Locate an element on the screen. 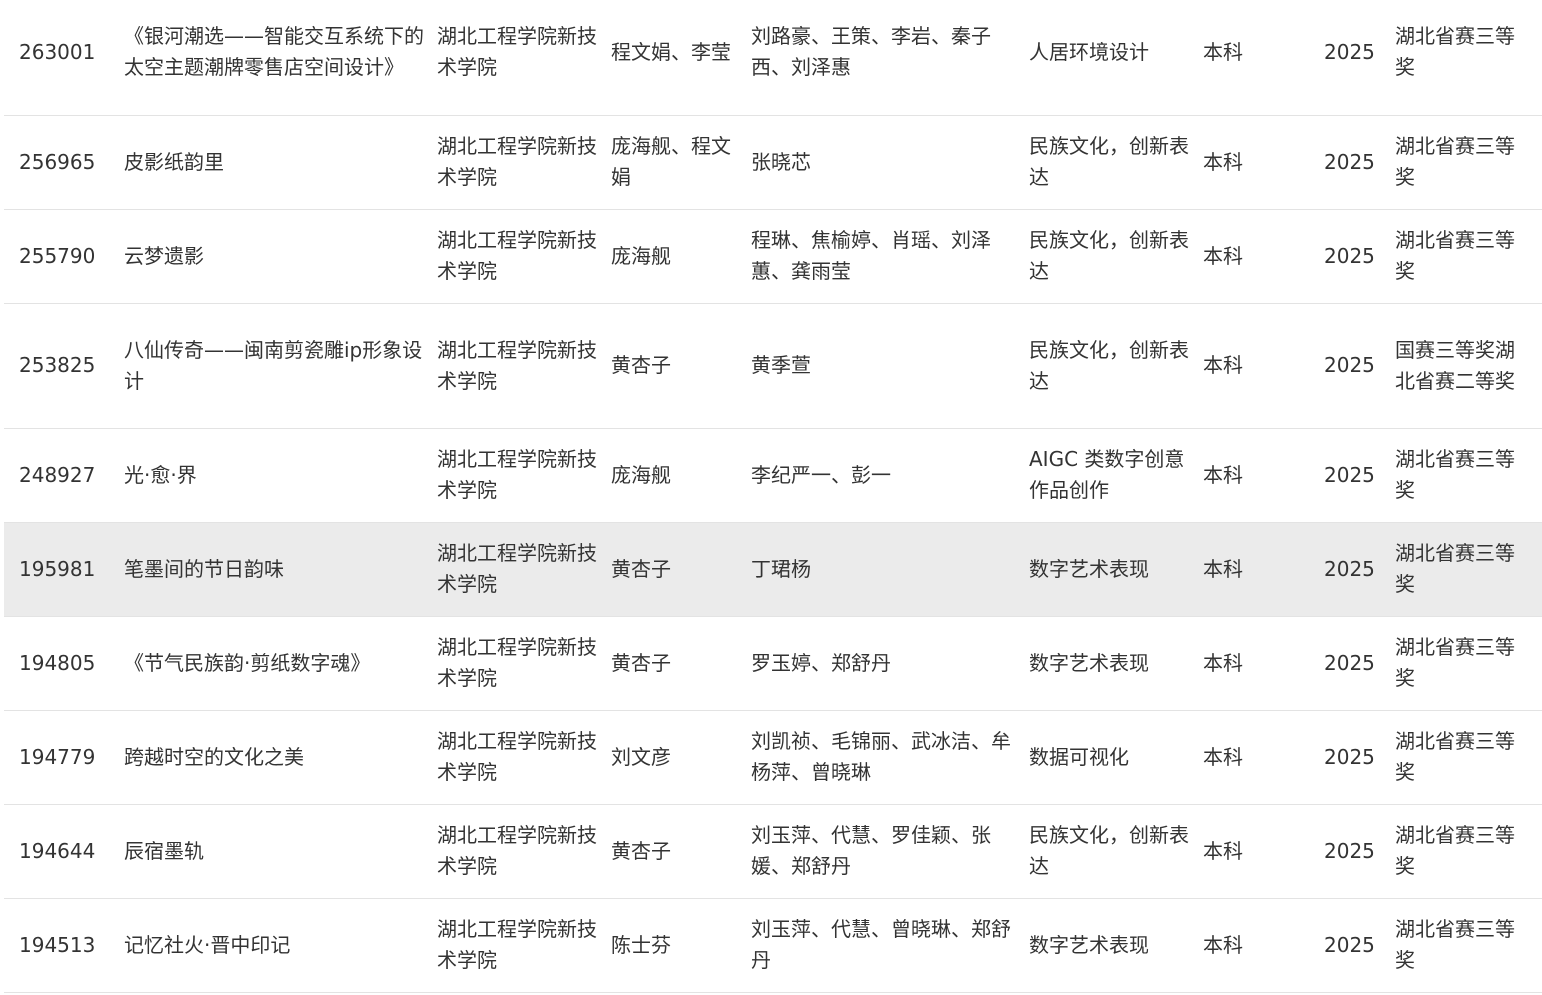 The image size is (1542, 995). students-cell: 张晓芯 is located at coordinates (890, 162).